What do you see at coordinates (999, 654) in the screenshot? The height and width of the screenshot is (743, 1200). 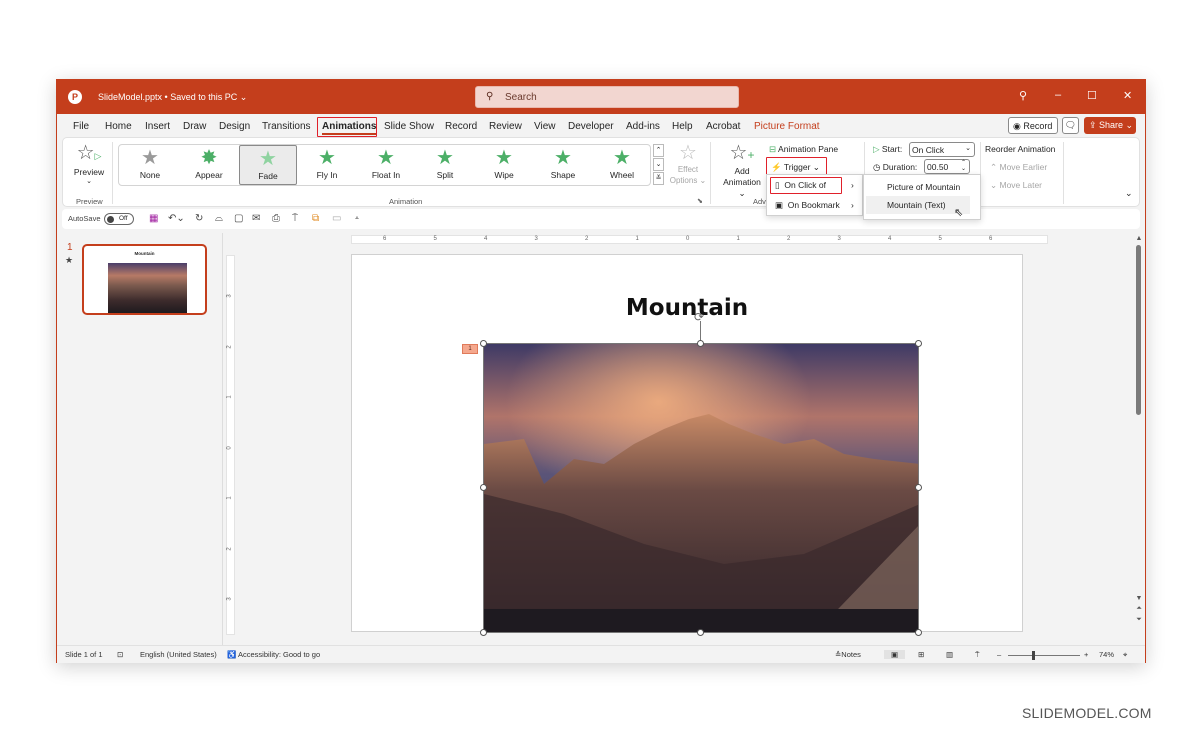 I see `zoom-out-button: –` at bounding box center [999, 654].